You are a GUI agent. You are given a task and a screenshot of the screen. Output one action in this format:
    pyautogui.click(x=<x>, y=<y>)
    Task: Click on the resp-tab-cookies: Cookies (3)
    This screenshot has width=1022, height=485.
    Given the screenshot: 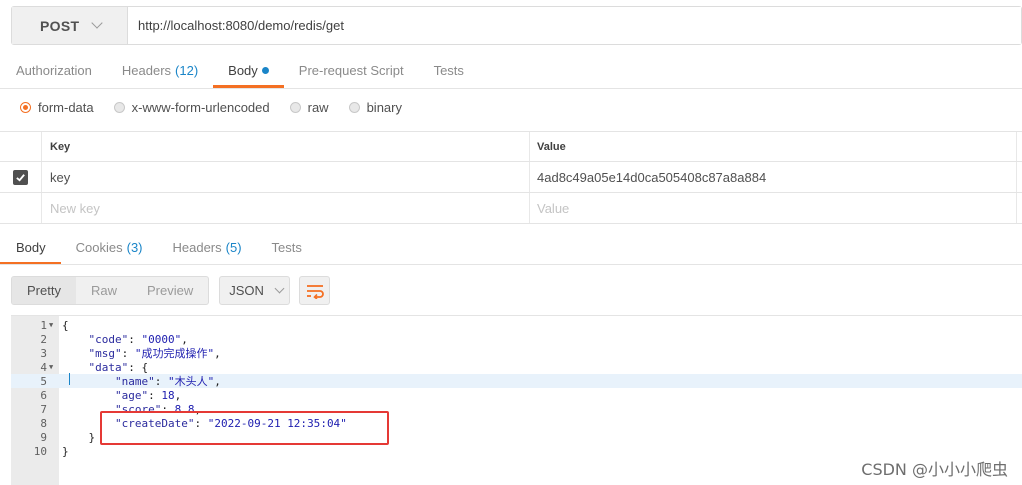 What is the action you would take?
    pyautogui.click(x=109, y=247)
    